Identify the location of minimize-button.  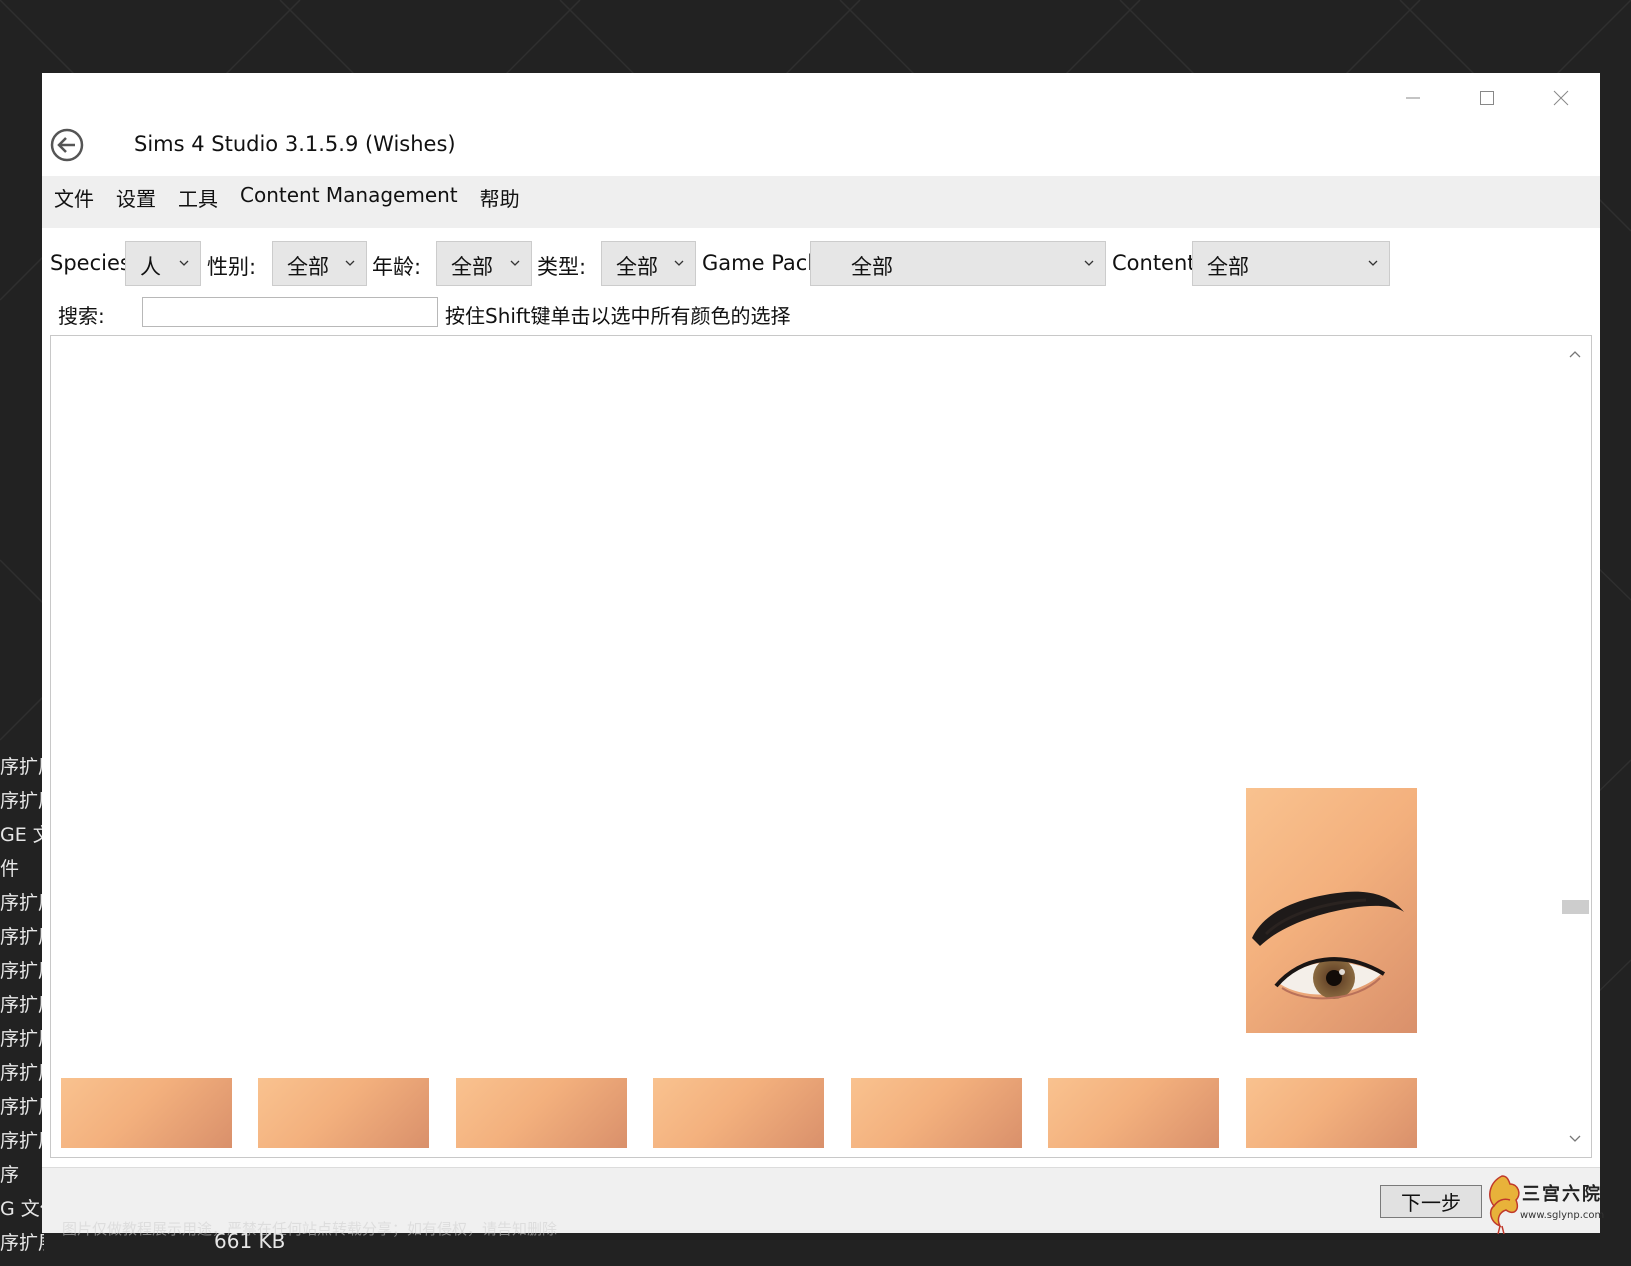
(1413, 98).